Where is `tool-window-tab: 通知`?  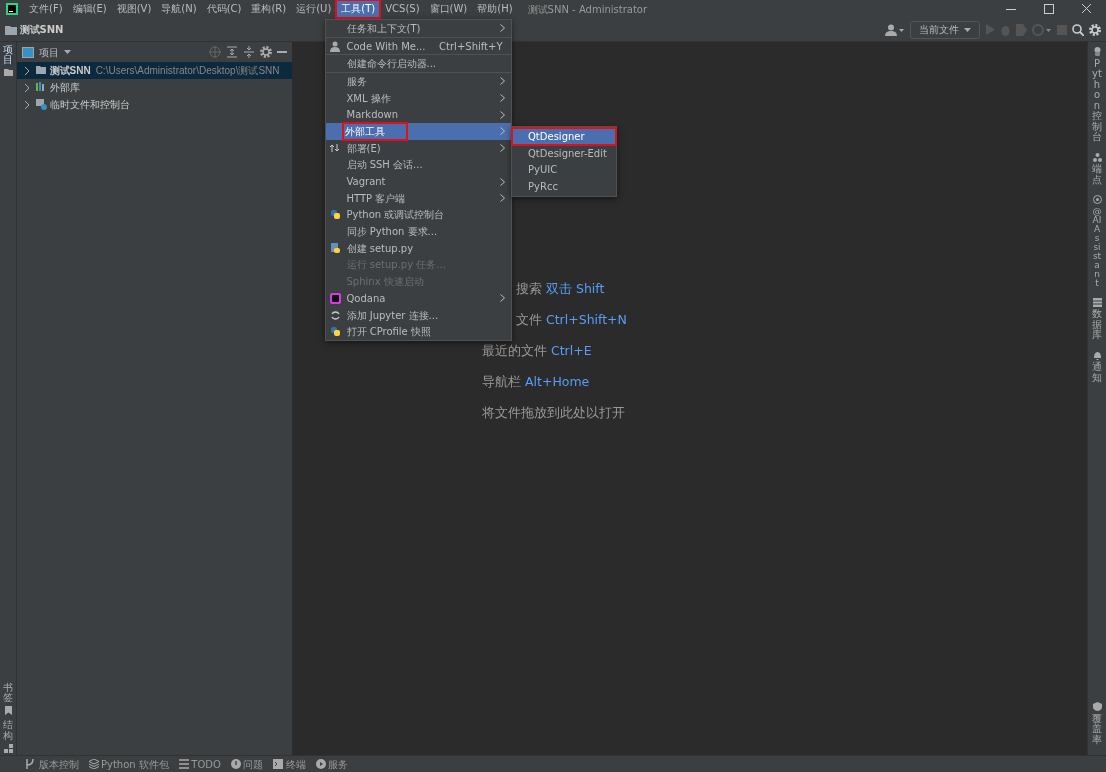 tool-window-tab: 通知 is located at coordinates (1097, 372).